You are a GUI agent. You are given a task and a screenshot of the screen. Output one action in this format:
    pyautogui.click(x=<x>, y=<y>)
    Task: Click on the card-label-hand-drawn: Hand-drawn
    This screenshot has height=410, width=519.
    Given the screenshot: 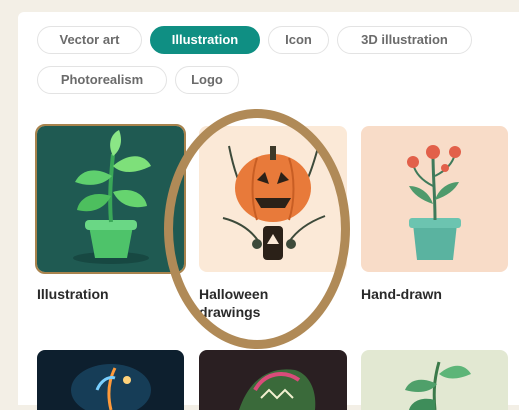 What is the action you would take?
    pyautogui.click(x=401, y=294)
    